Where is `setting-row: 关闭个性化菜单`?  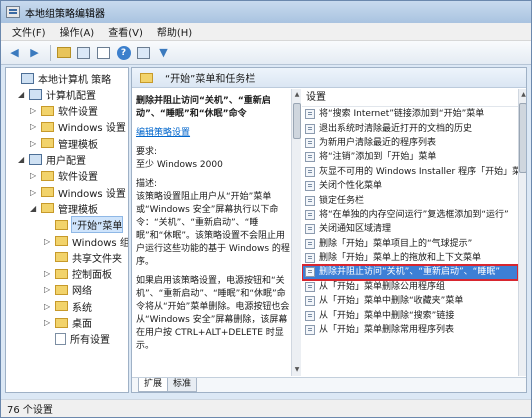 setting-row: 关闭个性化菜单 is located at coordinates (410, 186).